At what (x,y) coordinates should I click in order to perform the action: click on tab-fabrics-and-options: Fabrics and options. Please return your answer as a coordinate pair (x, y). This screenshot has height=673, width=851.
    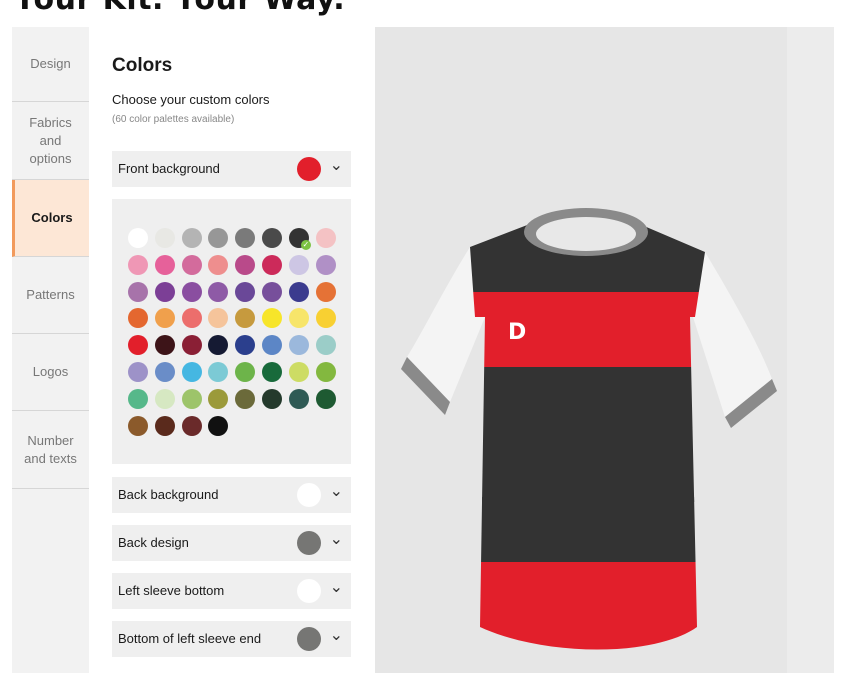
    Looking at the image, I should click on (50, 141).